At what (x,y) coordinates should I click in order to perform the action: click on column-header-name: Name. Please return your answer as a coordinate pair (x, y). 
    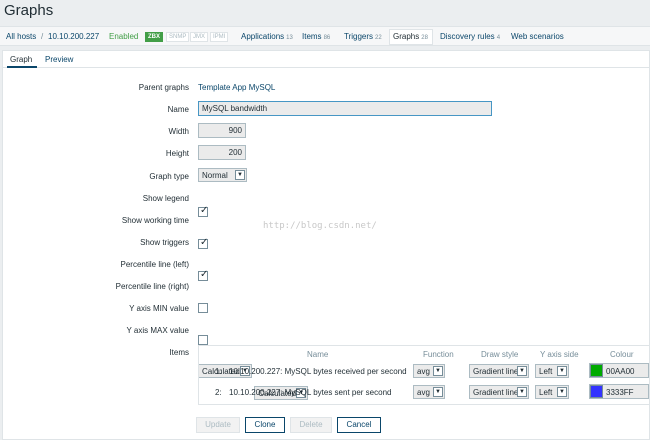
    Looking at the image, I should click on (318, 354).